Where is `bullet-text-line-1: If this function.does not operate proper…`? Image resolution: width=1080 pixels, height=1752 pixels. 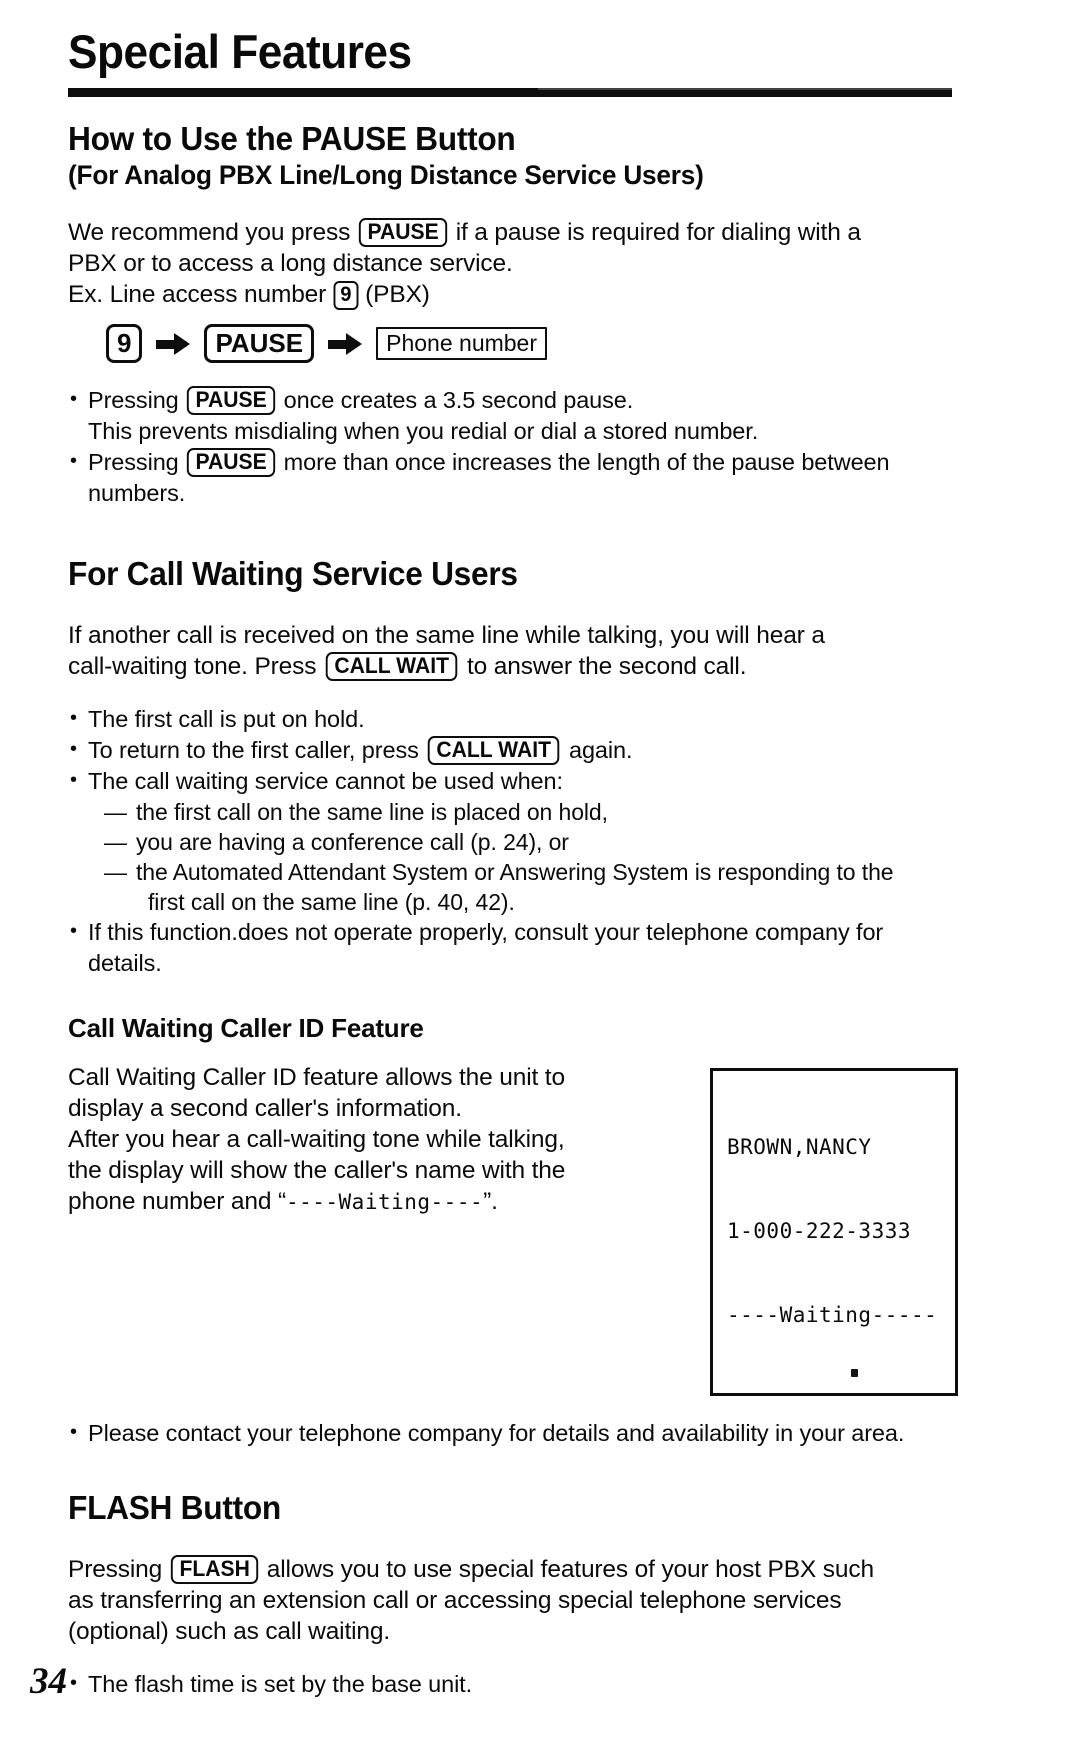
bullet-text-line-1: If this function.does not operate proper… is located at coordinates (486, 932).